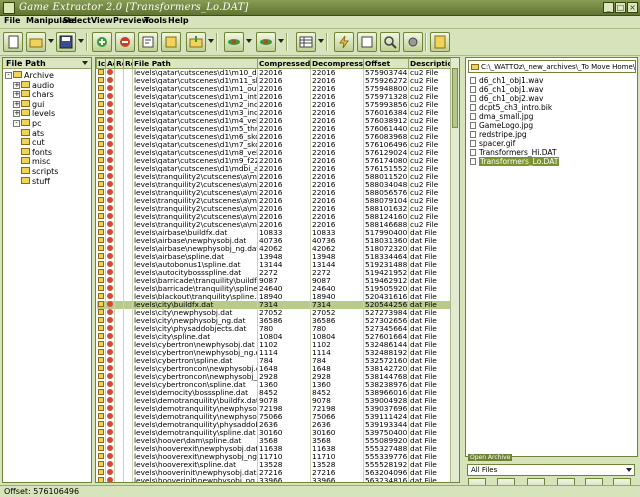  I want to click on preview-button, so click(234, 42).